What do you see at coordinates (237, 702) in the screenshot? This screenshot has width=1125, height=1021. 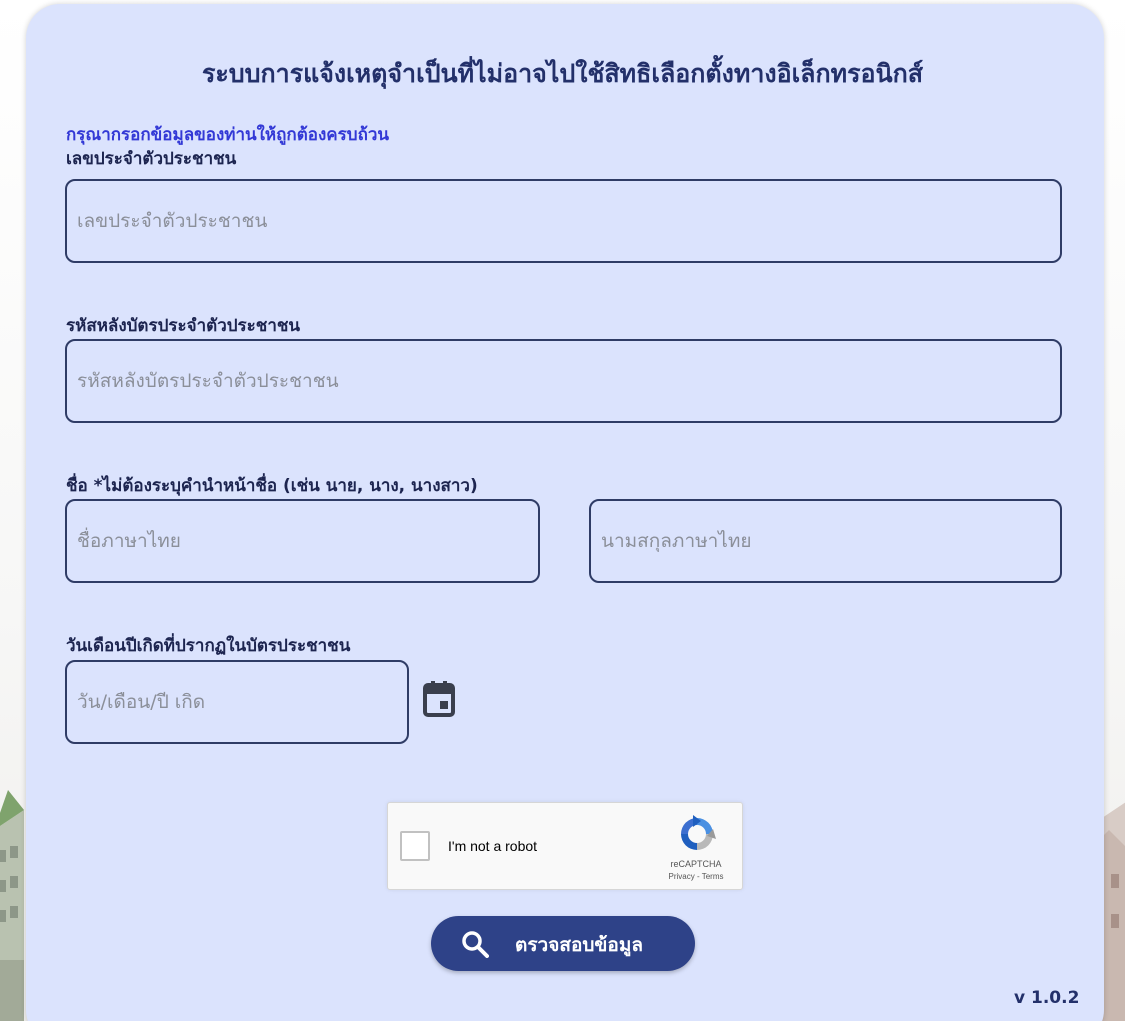 I see `birthdate-input` at bounding box center [237, 702].